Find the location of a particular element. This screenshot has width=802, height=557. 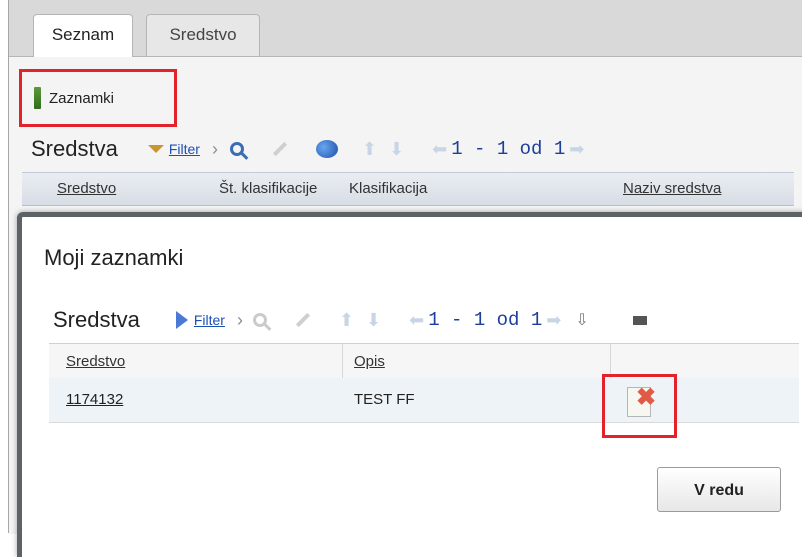

main-toolbar: Sredstva Filter › ⬆ ⬇ ⬅ 1 - 1 od 1 ➡ is located at coordinates (307, 149).